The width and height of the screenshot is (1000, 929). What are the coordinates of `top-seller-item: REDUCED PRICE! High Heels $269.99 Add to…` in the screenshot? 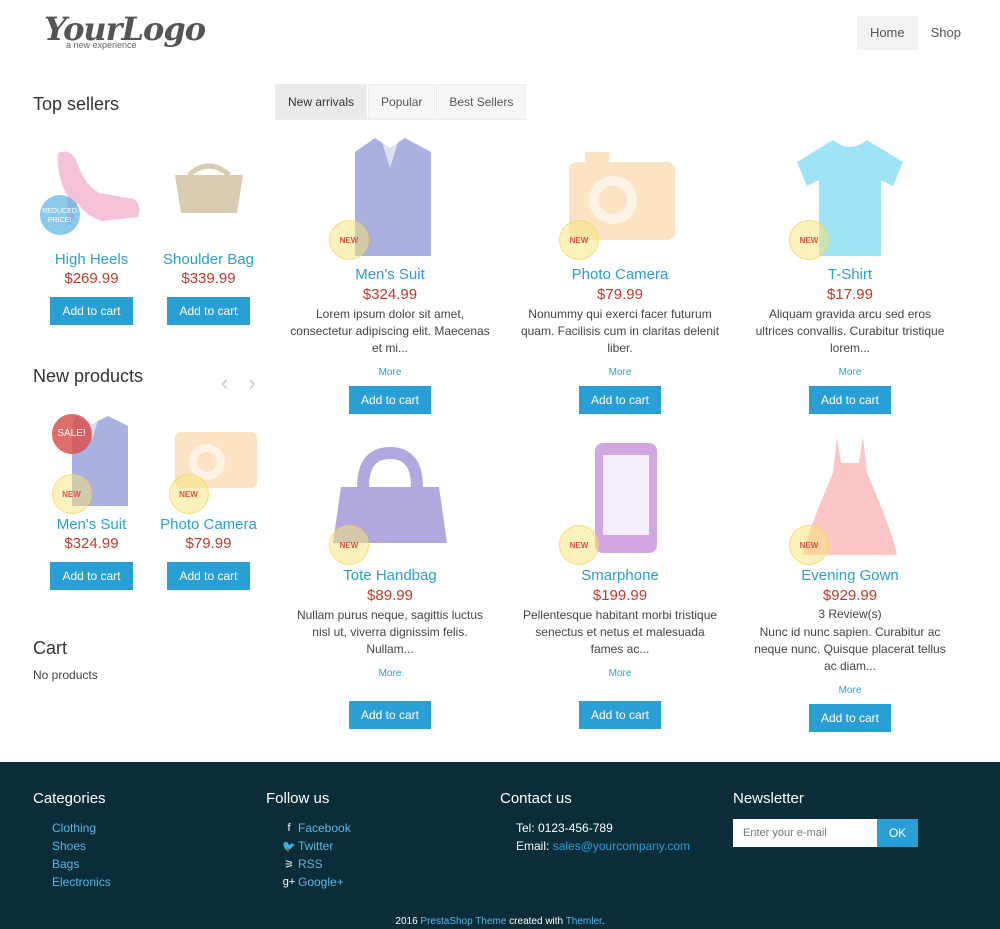 It's located at (91, 235).